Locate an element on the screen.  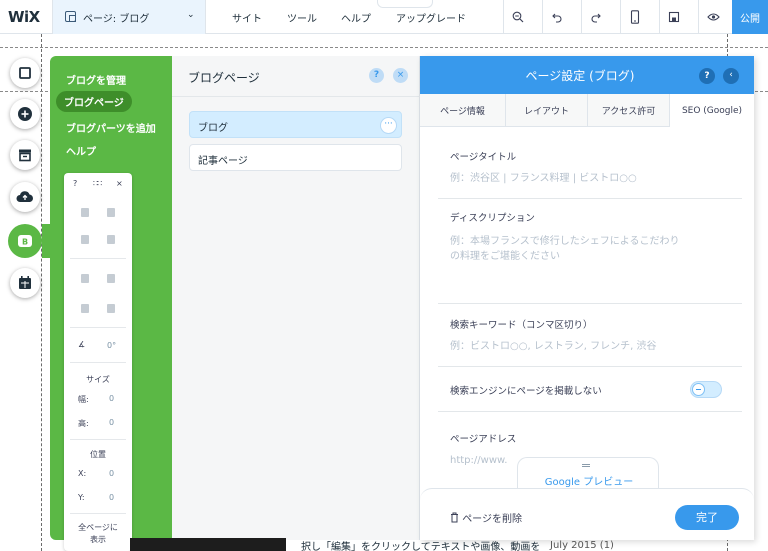
google-preview-label: Google プレビュー is located at coordinates (589, 482).